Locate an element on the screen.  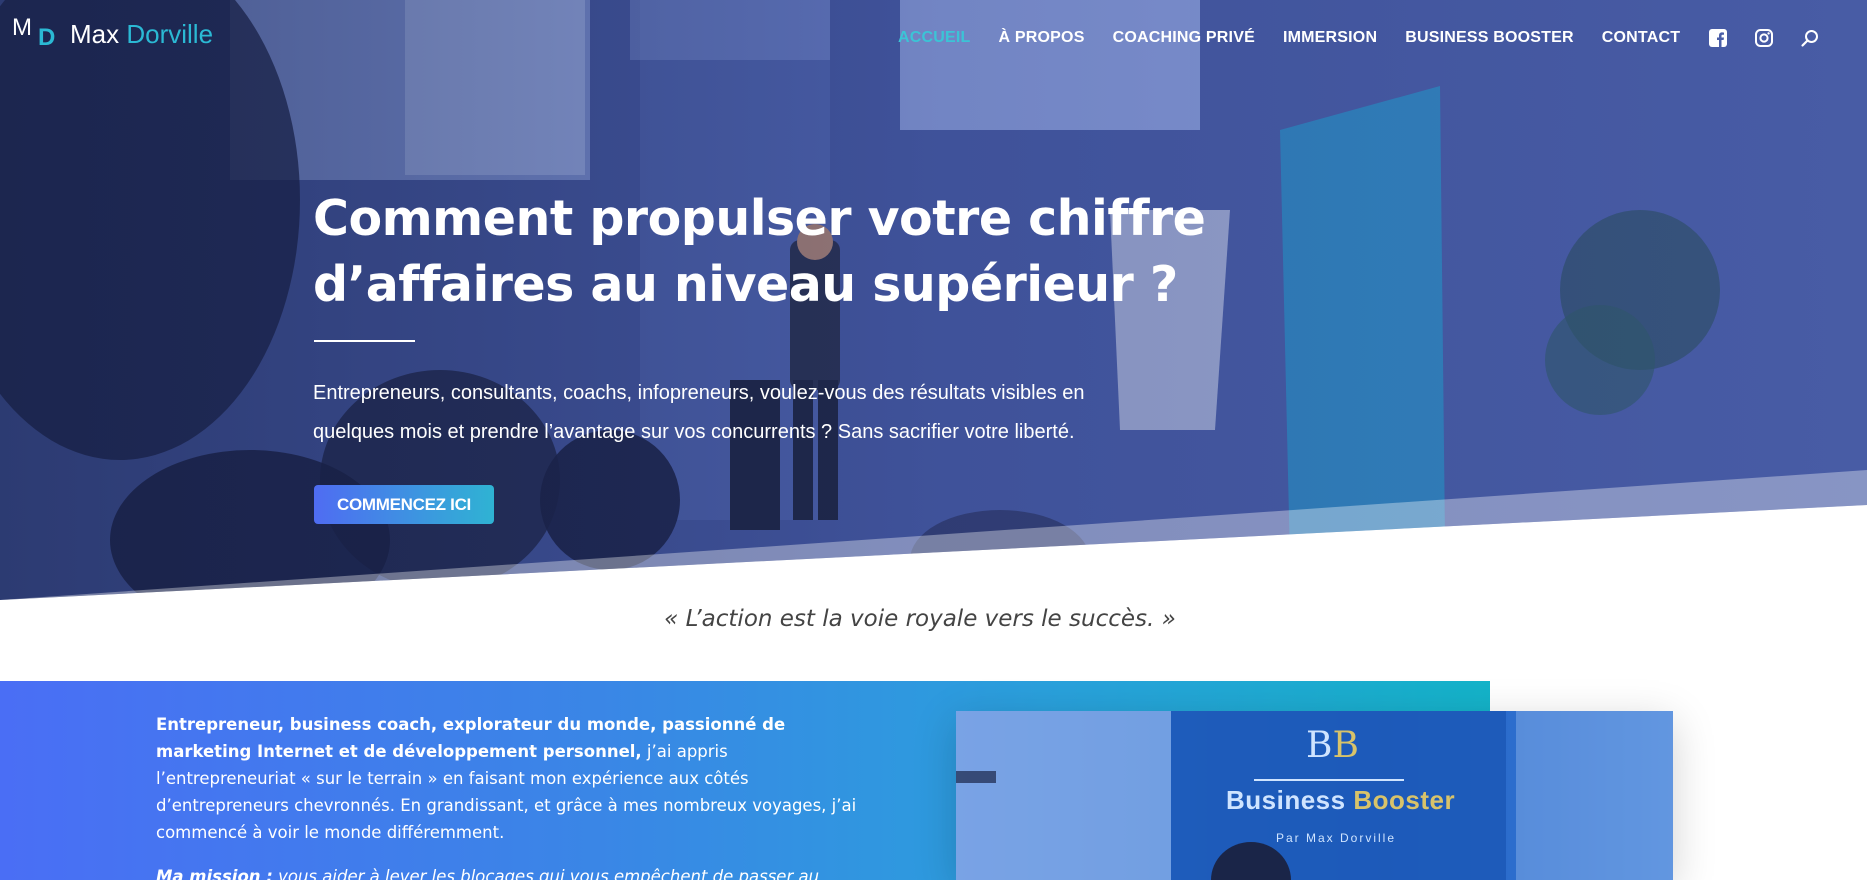
logo-name-first: Max is located at coordinates (98, 33).